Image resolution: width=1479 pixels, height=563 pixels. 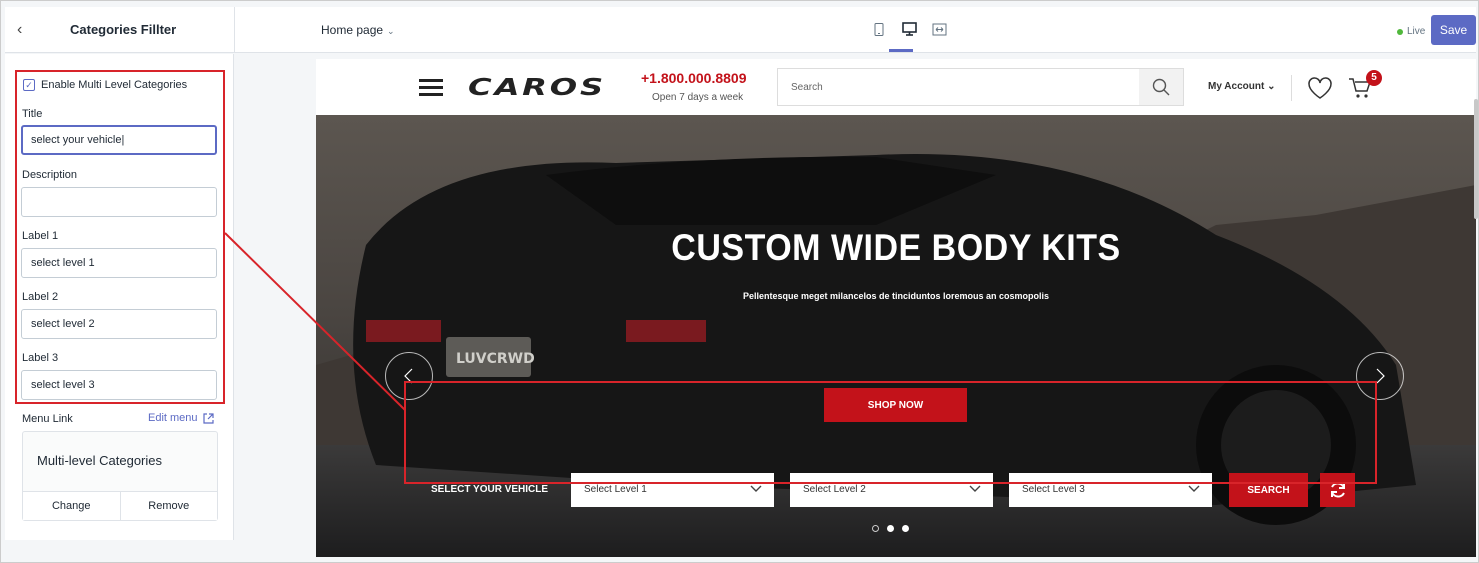 What do you see at coordinates (119, 324) in the screenshot?
I see `label2-input: select level 2` at bounding box center [119, 324].